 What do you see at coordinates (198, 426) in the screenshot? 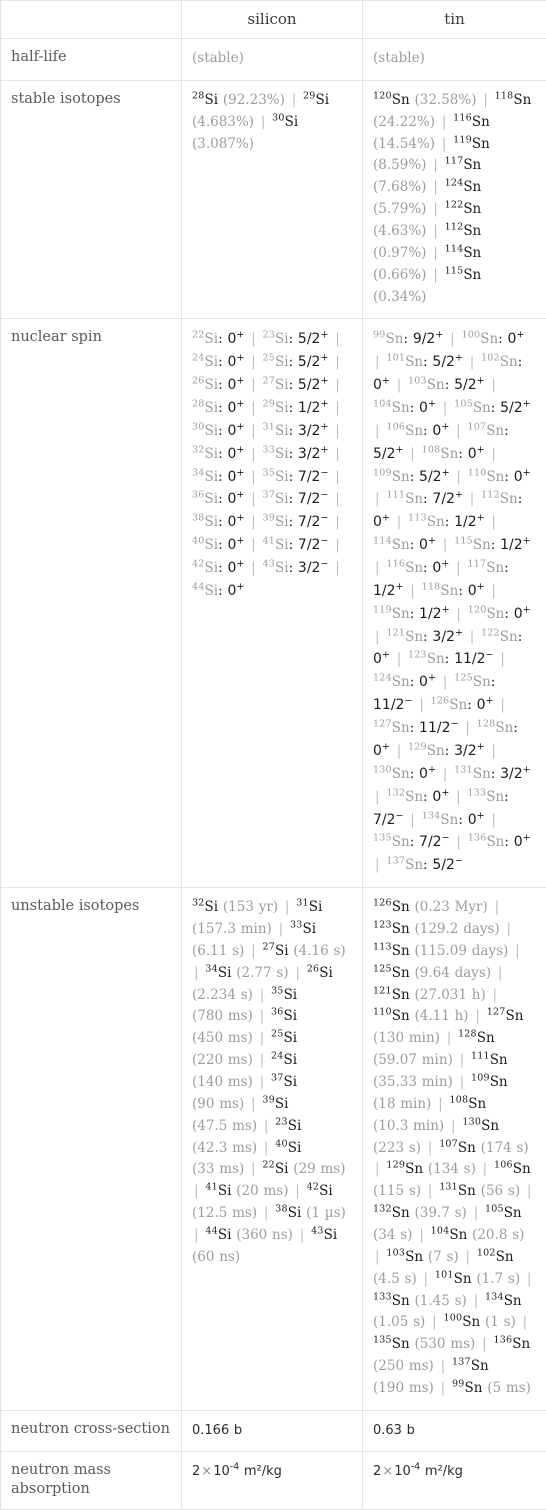
I see `mass-number: 30` at bounding box center [198, 426].